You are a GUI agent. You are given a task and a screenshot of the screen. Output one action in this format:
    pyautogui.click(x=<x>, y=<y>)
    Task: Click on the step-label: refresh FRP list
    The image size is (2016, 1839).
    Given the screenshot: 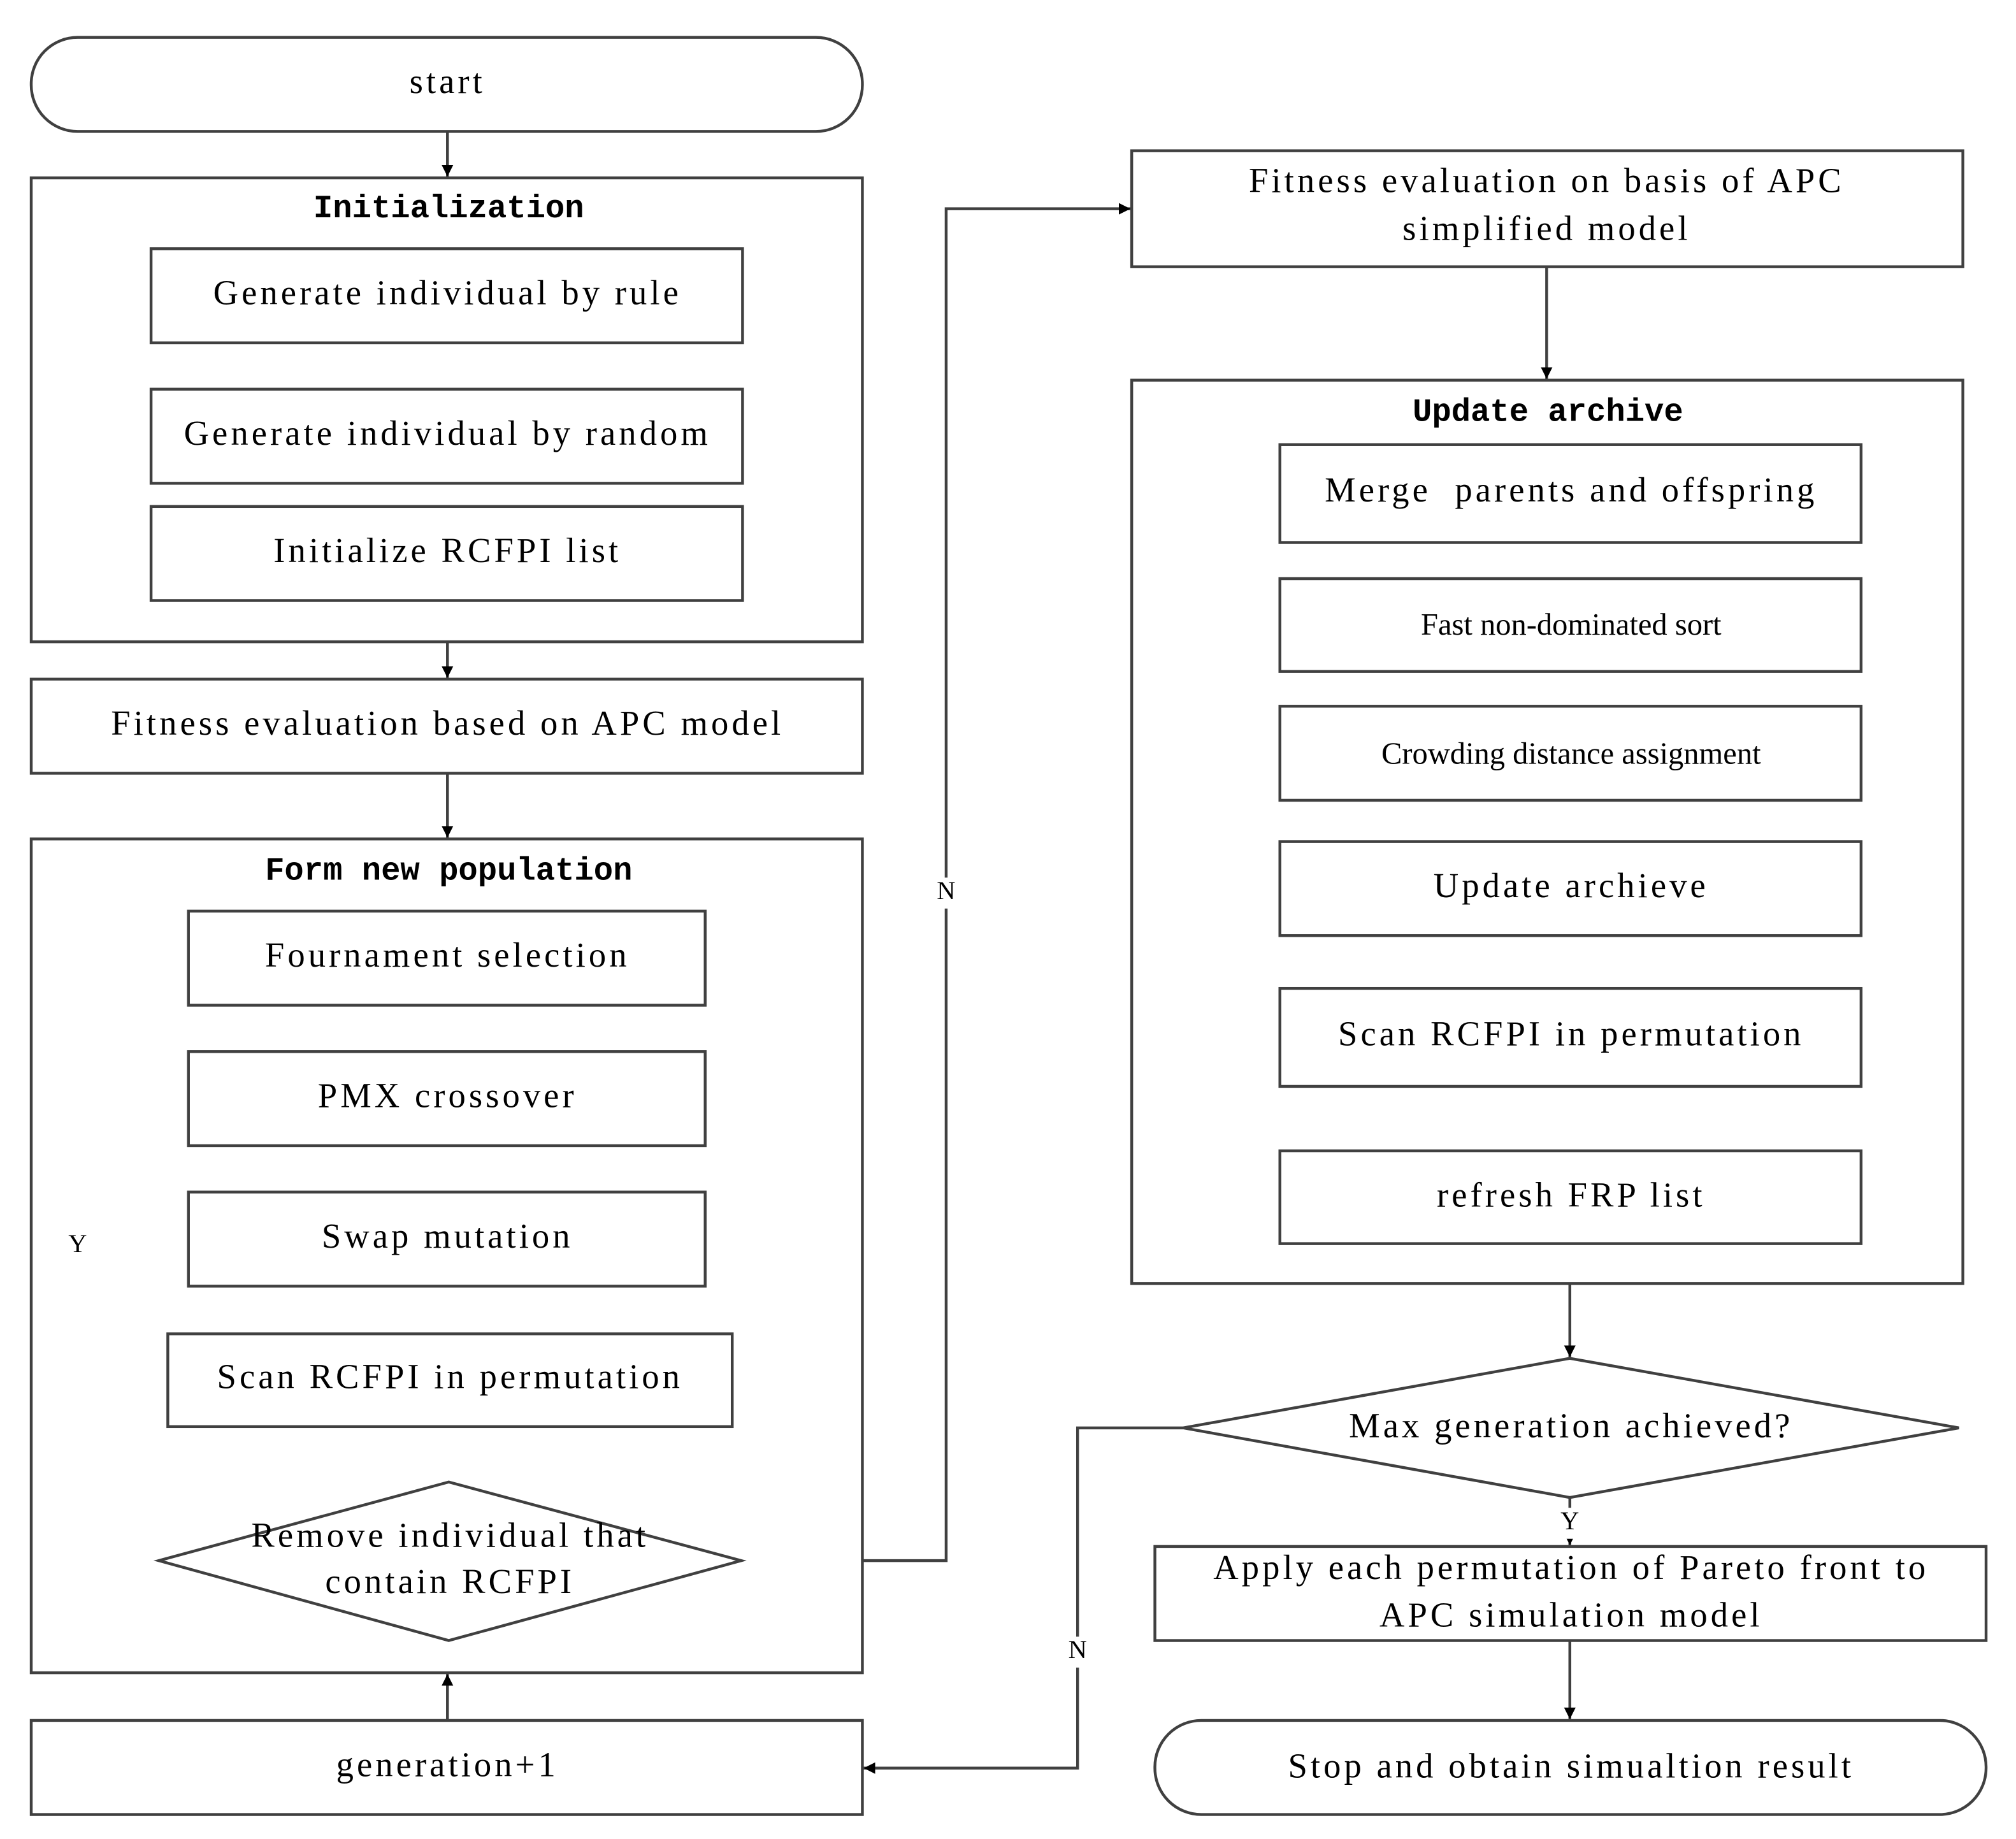 What is the action you would take?
    pyautogui.click(x=1571, y=1194)
    